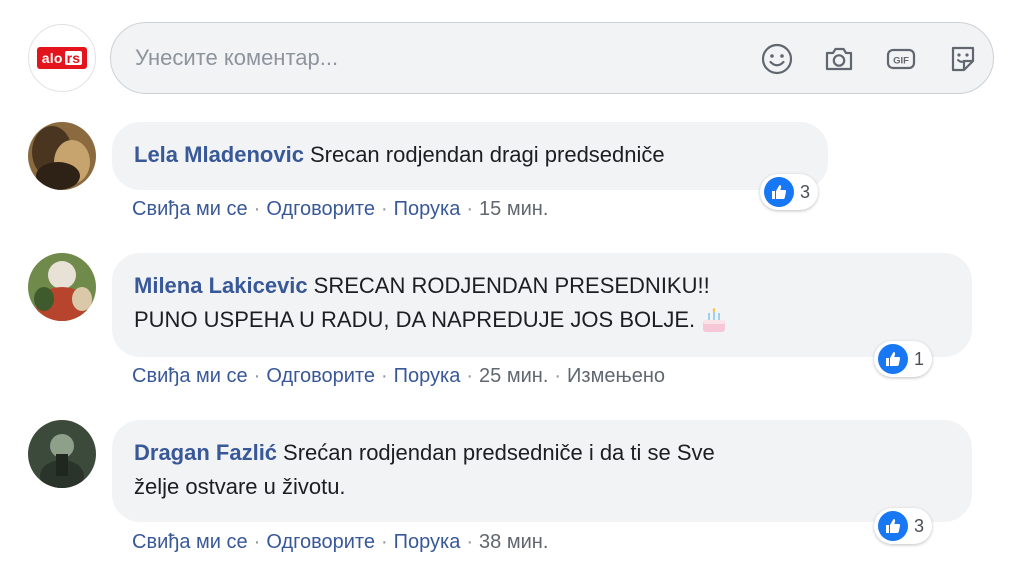  I want to click on camera-icon, so click(839, 59).